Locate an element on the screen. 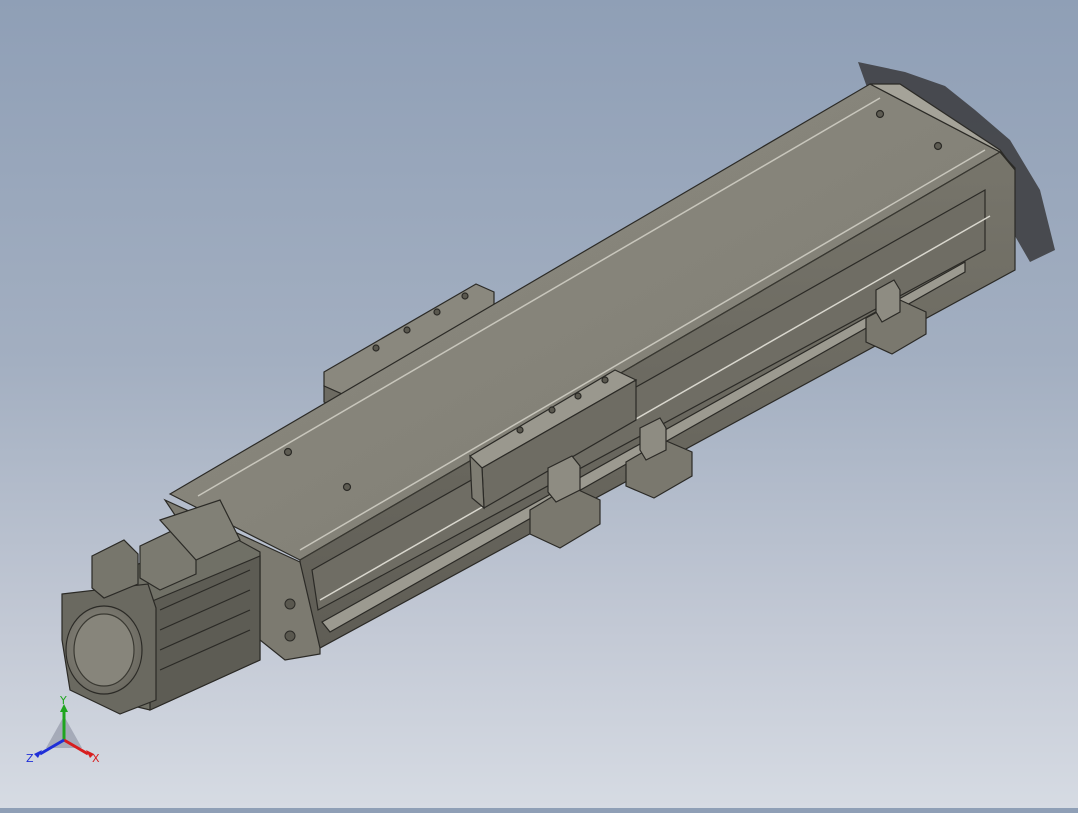 The image size is (1078, 813). servo-motor is located at coordinates (161, 607).